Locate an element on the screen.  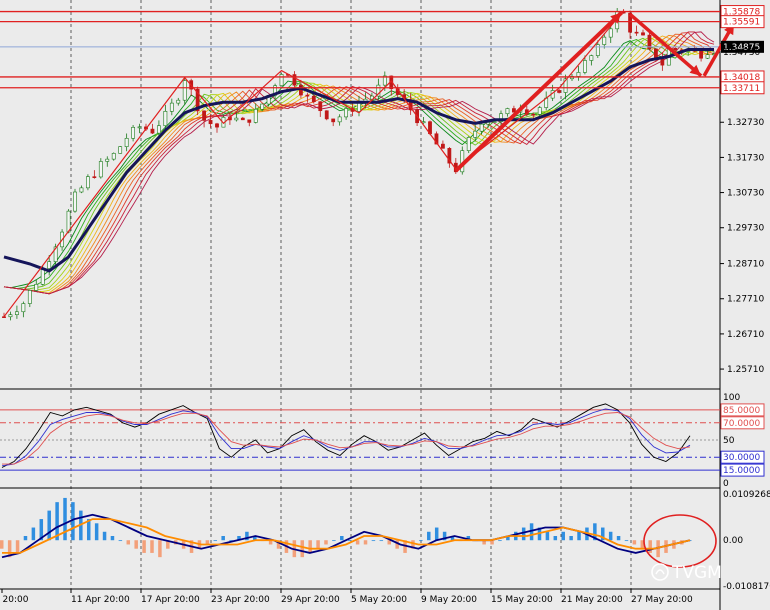
price-tick-label: 1.29730 is located at coordinates (745, 229).